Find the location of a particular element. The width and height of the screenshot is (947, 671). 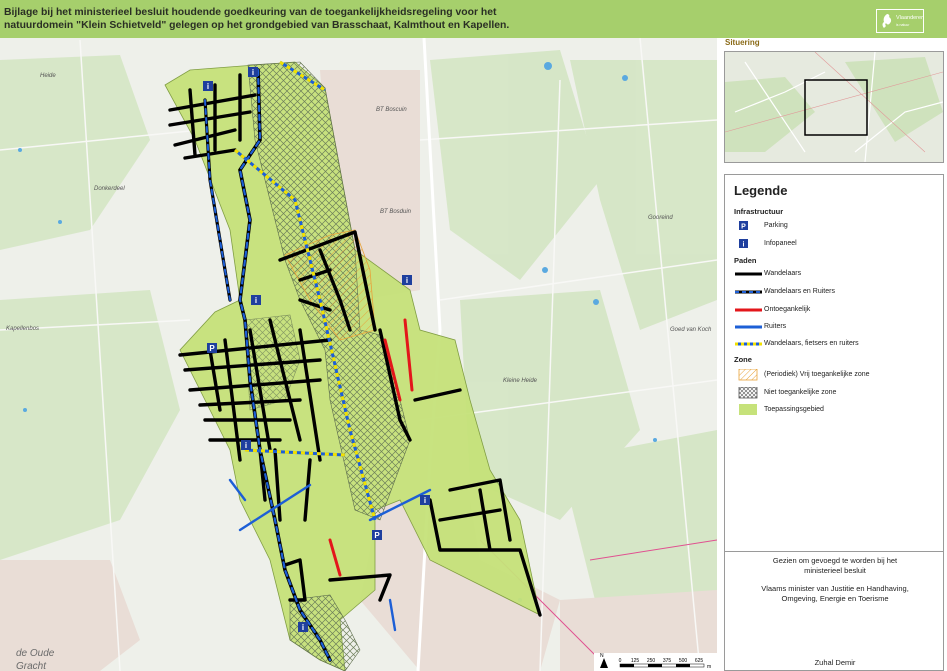

legend-item-infopaneel: i Infopaneel is located at coordinates (836, 244).